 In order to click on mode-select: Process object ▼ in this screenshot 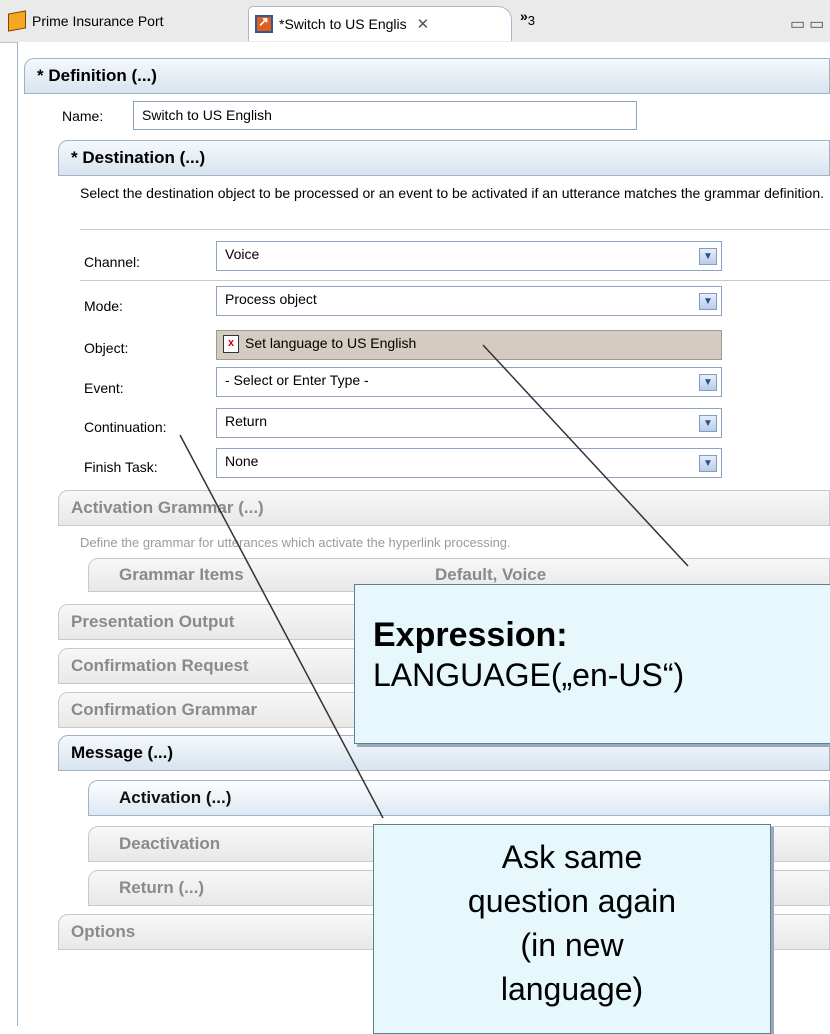, I will do `click(469, 301)`.